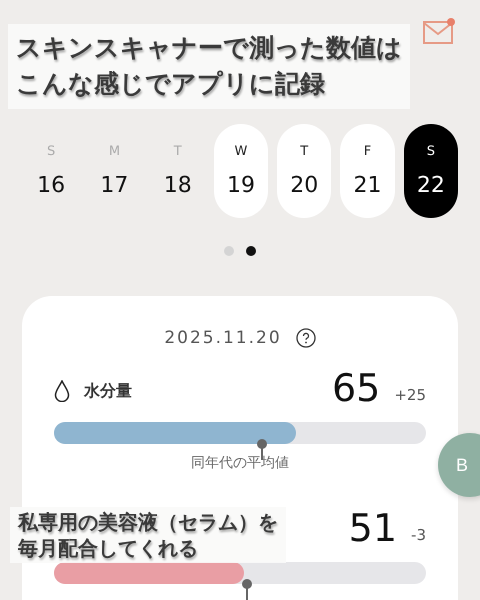 The width and height of the screenshot is (480, 600). What do you see at coordinates (241, 171) in the screenshot?
I see `day-pill: W 19` at bounding box center [241, 171].